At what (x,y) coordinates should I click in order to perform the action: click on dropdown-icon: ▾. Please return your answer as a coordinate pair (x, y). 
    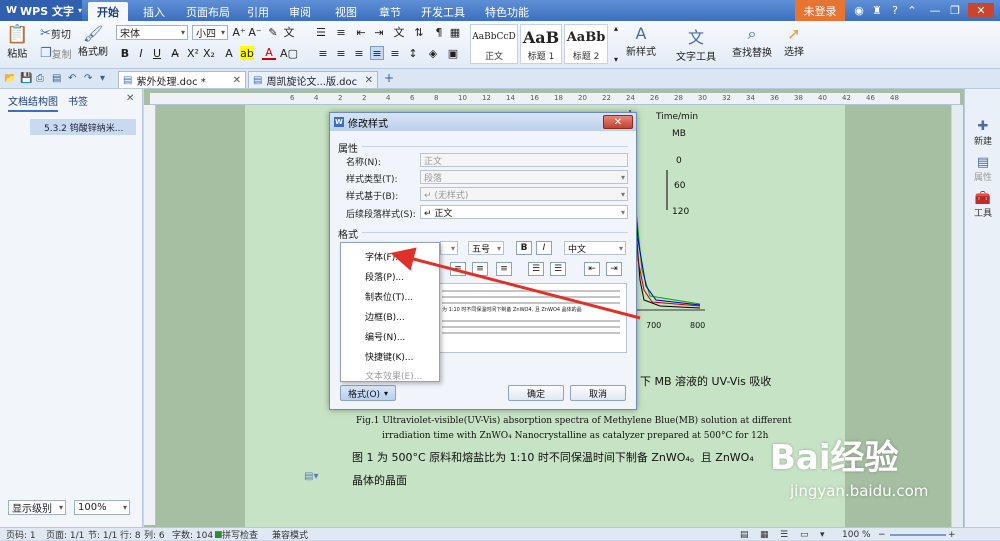
    Looking at the image, I should click on (102, 78).